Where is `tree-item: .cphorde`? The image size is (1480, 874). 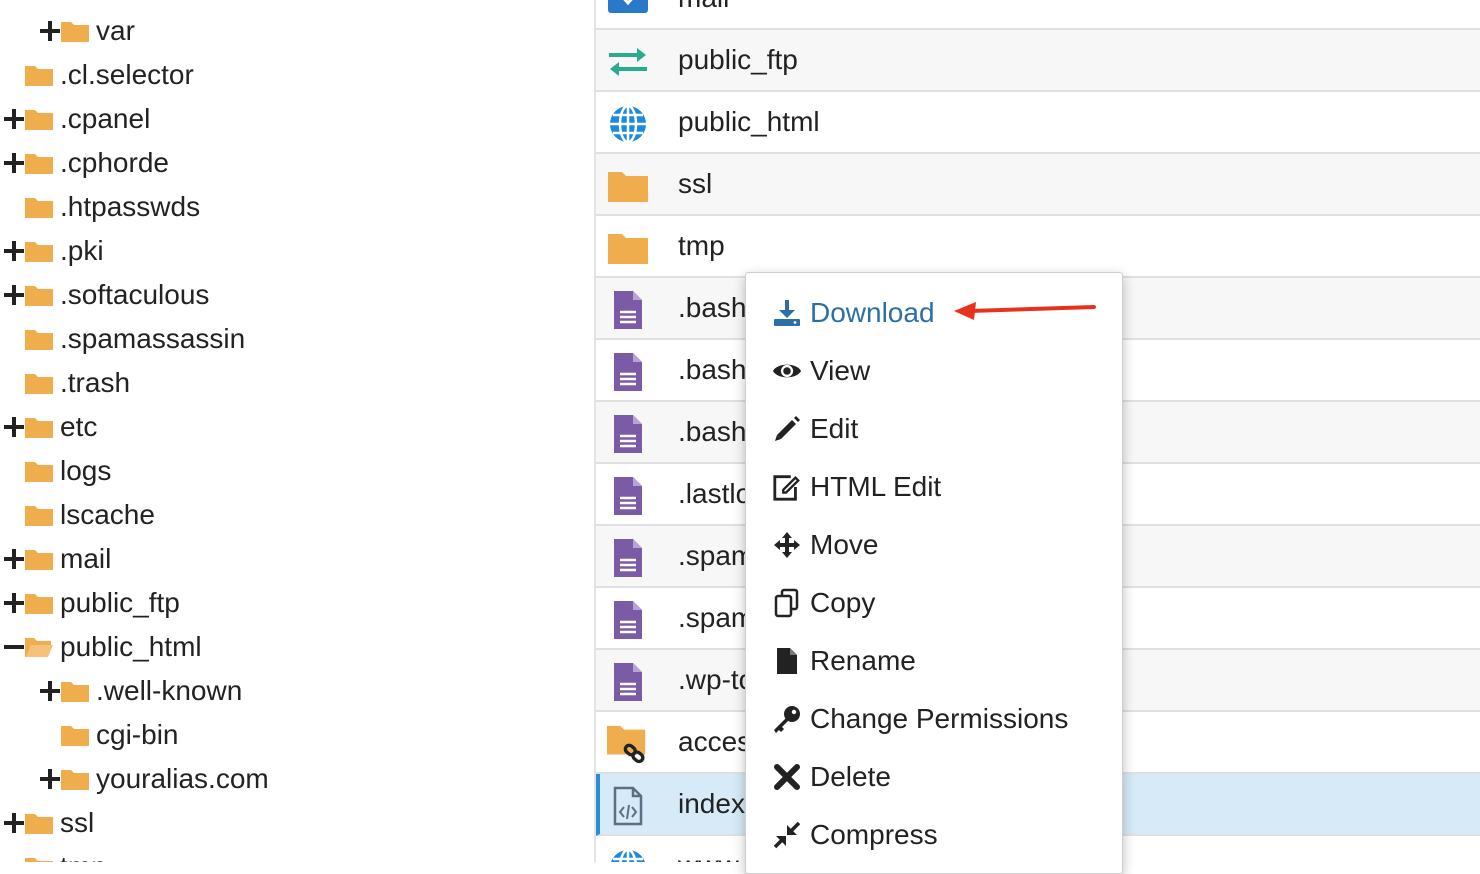
tree-item: .cphorde is located at coordinates (84, 163).